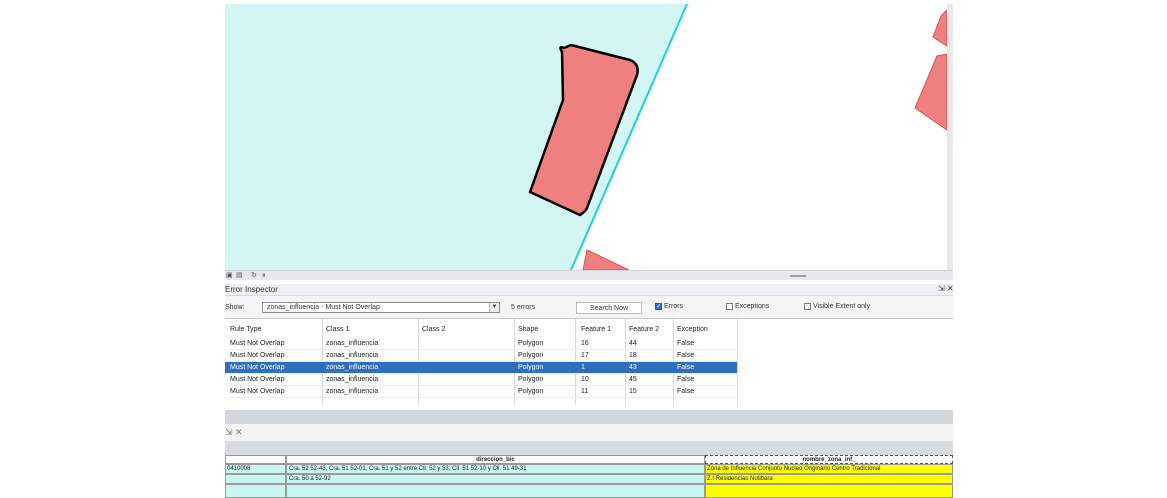 This screenshot has height=498, width=1167. What do you see at coordinates (589, 433) in the screenshot?
I see `table-window-toolbar: ⇲ ✕` at bounding box center [589, 433].